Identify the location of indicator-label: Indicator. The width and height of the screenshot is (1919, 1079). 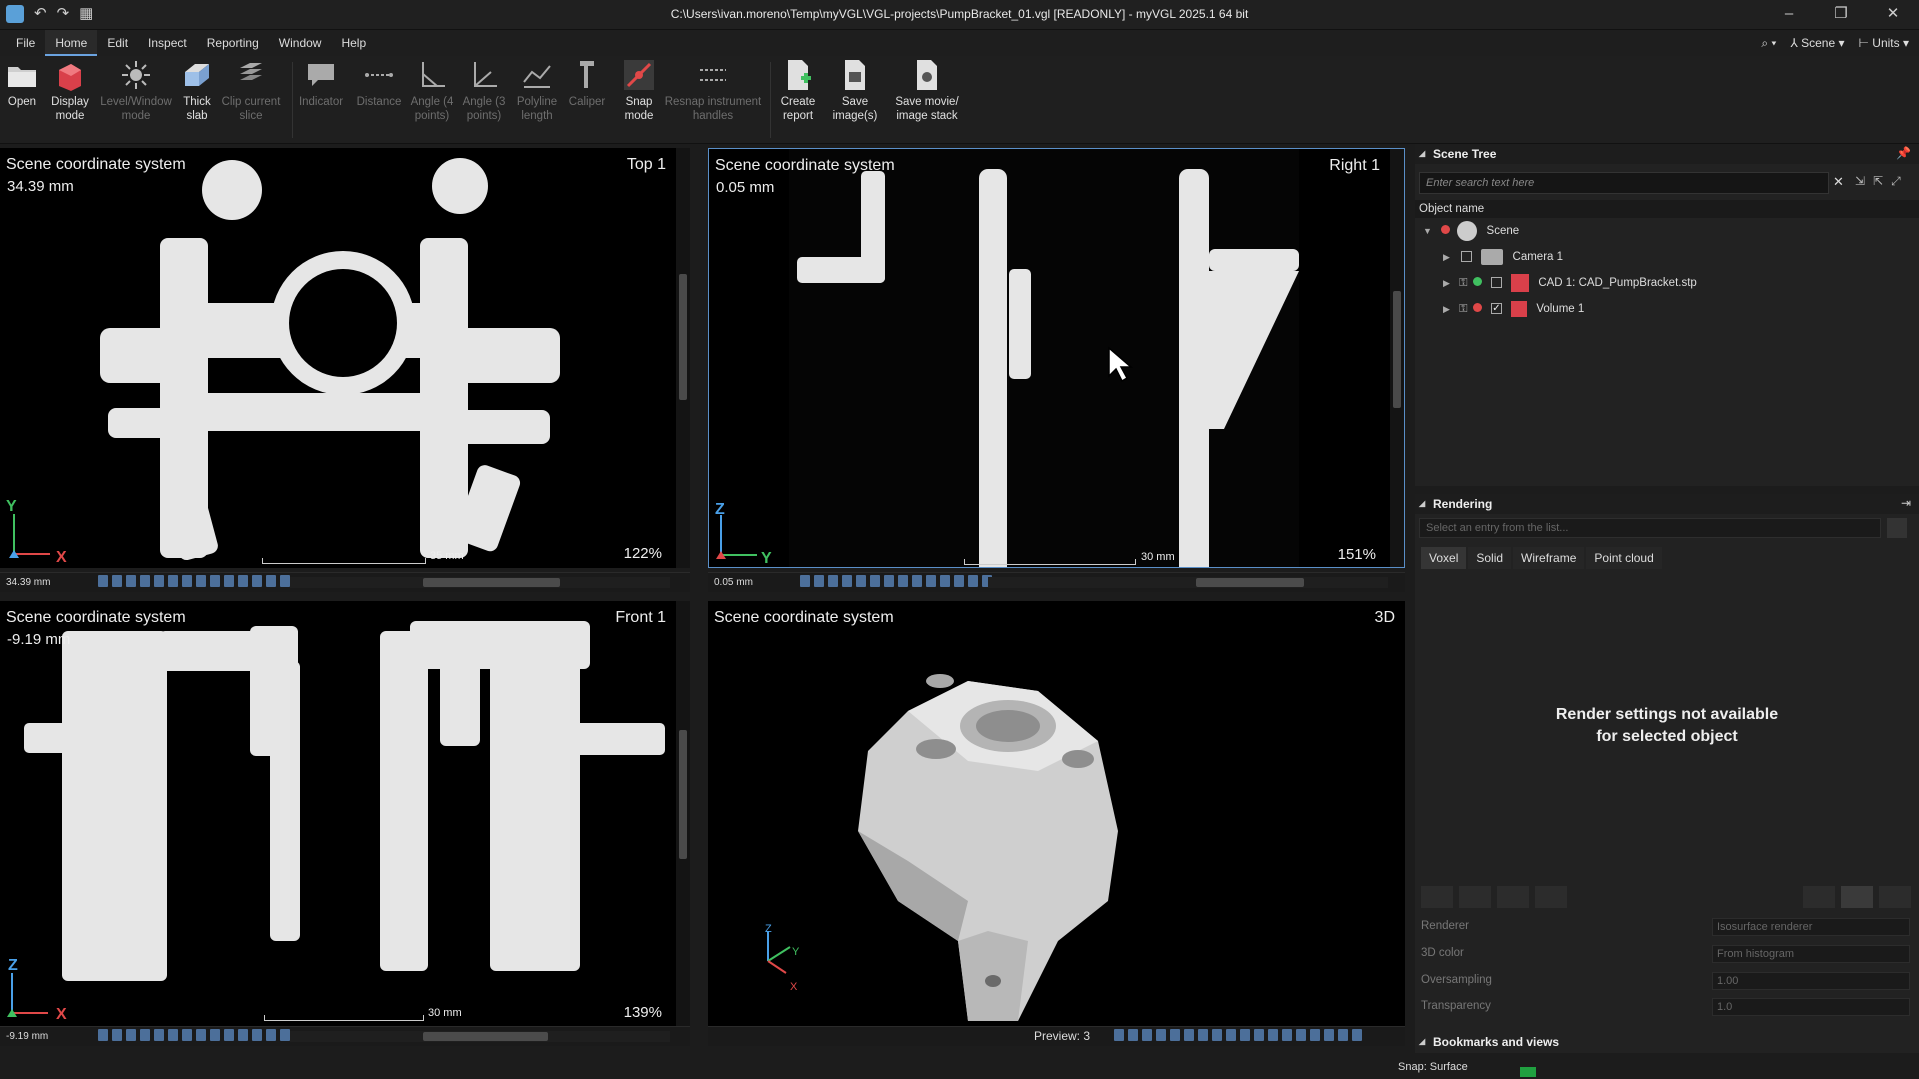
(321, 102).